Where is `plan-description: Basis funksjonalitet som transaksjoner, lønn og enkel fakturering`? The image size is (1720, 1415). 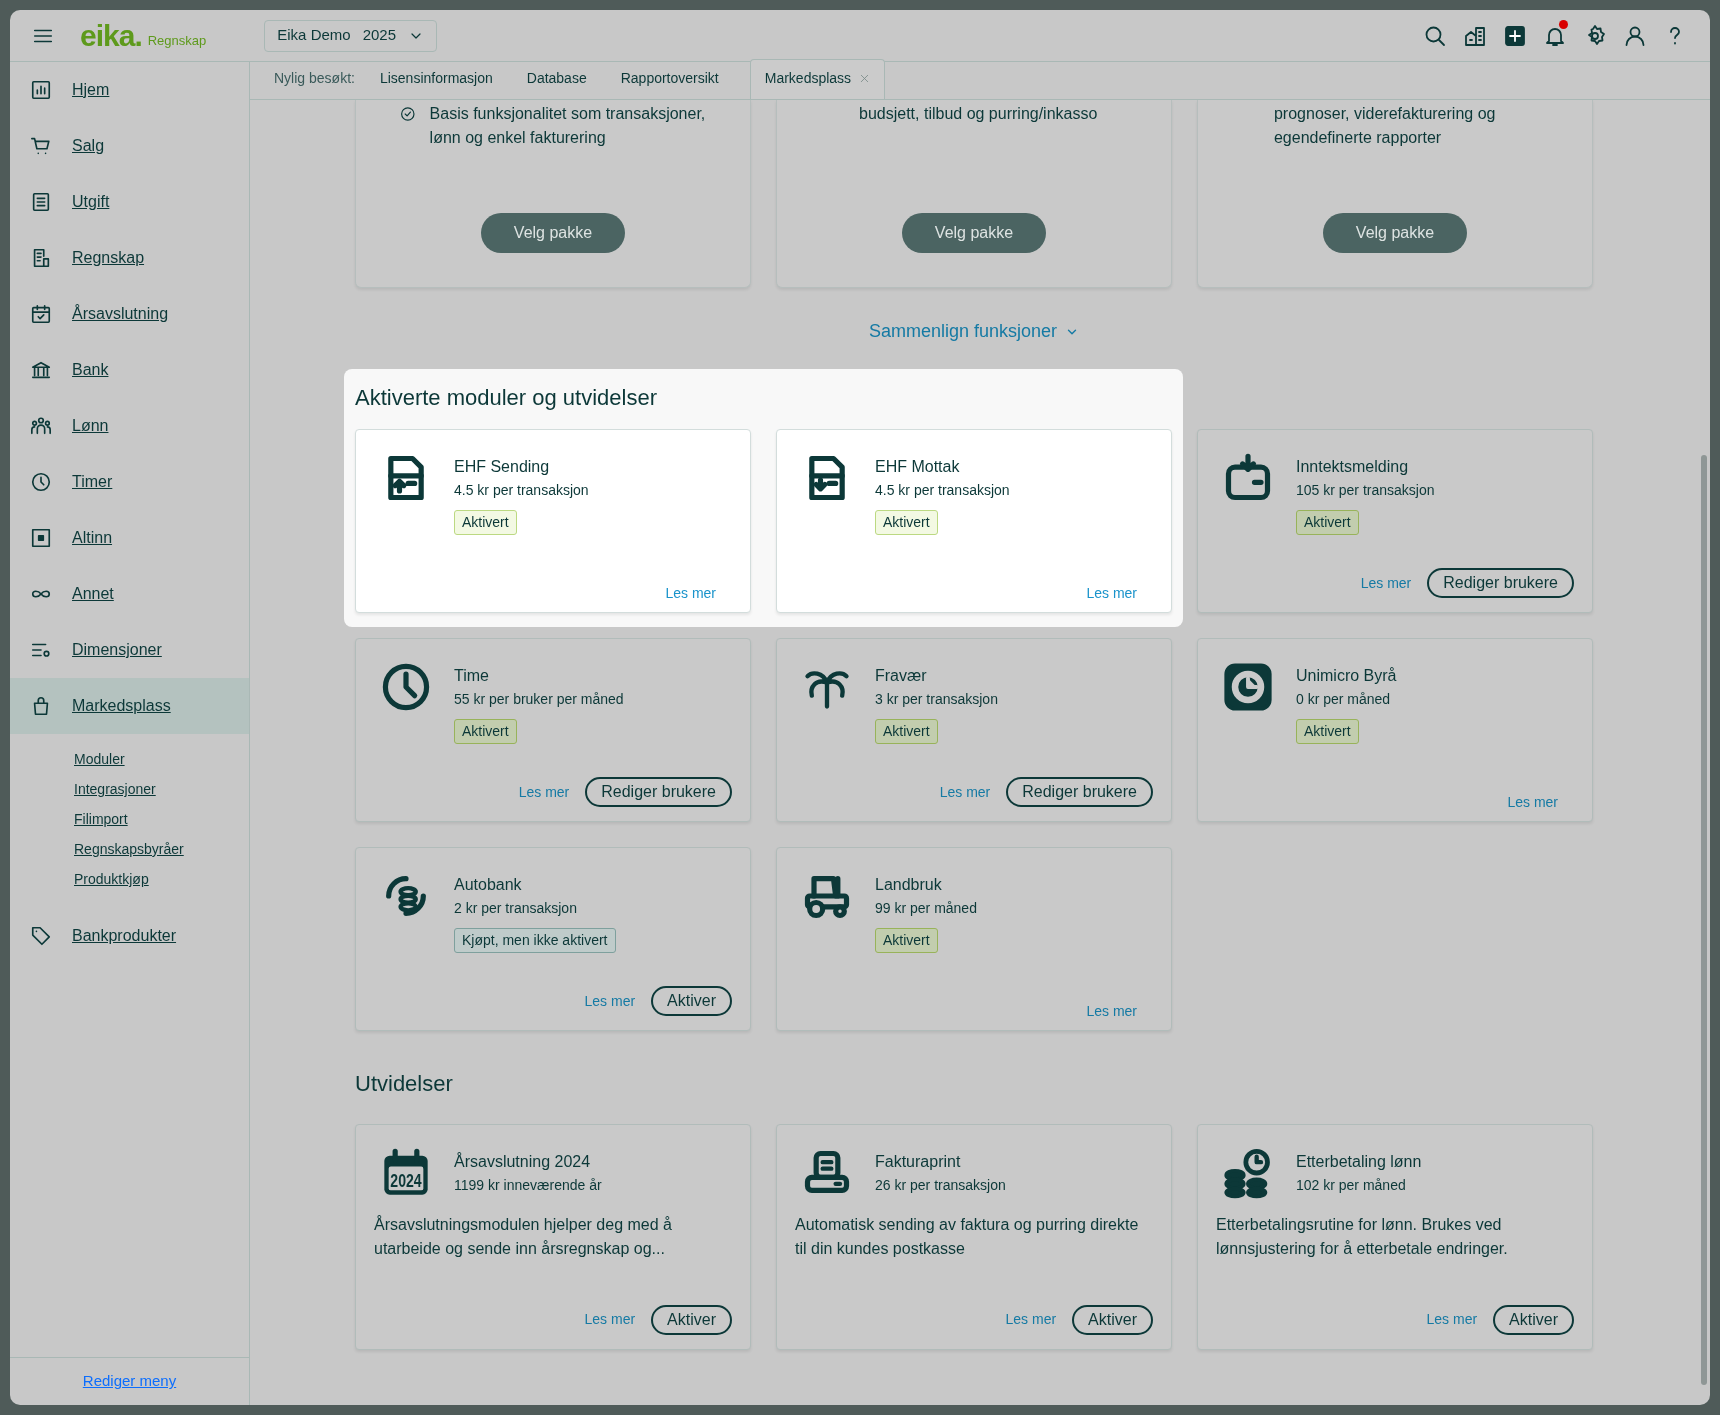
plan-description: Basis funksjonalitet som transaksjoner, lønn og enkel fakturering is located at coordinates (568, 126).